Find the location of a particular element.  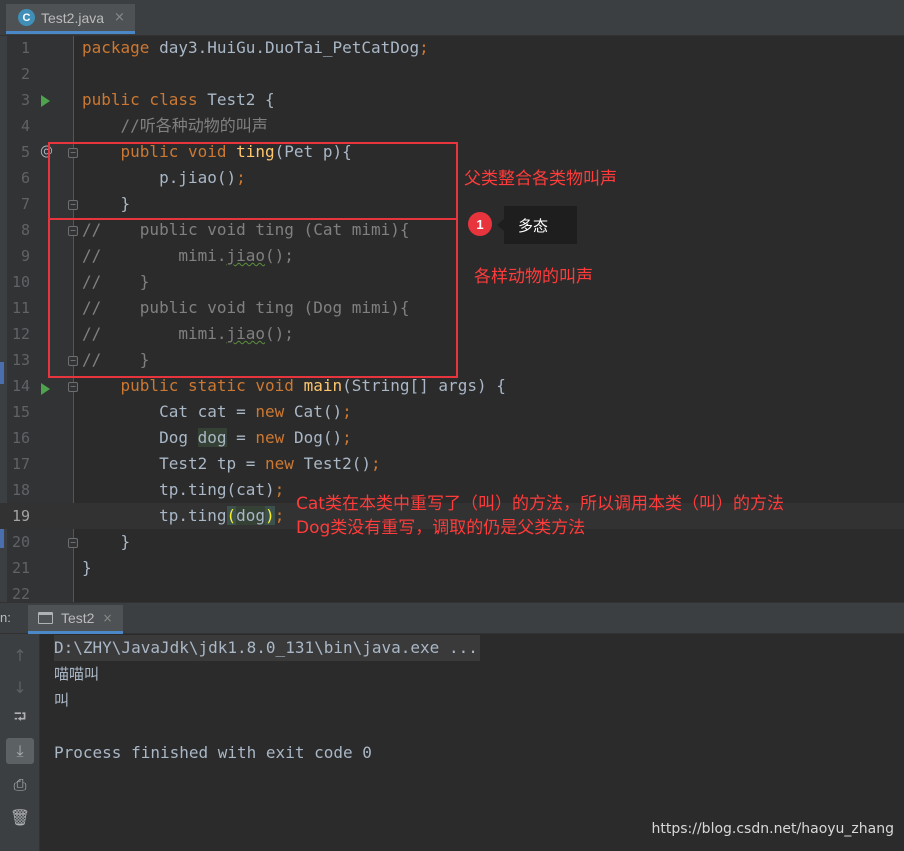

run-main-icon is located at coordinates (45, 389).